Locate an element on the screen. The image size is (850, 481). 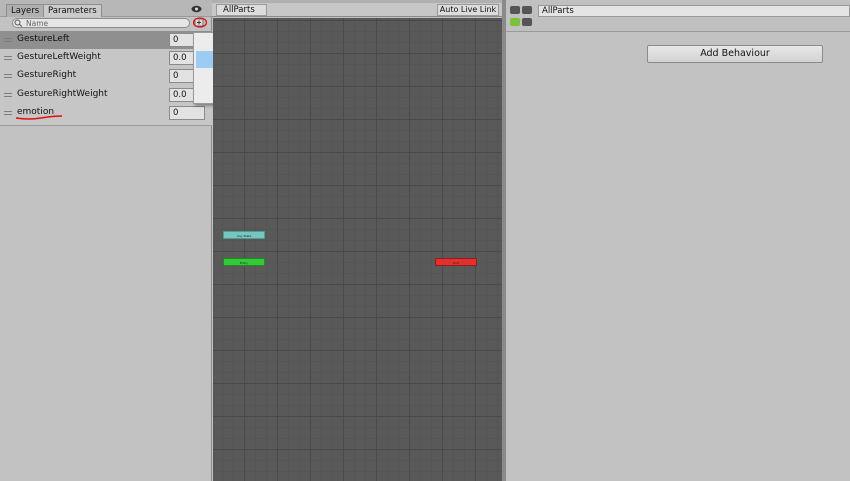
parameter-value-field: 0 is located at coordinates (187, 113).